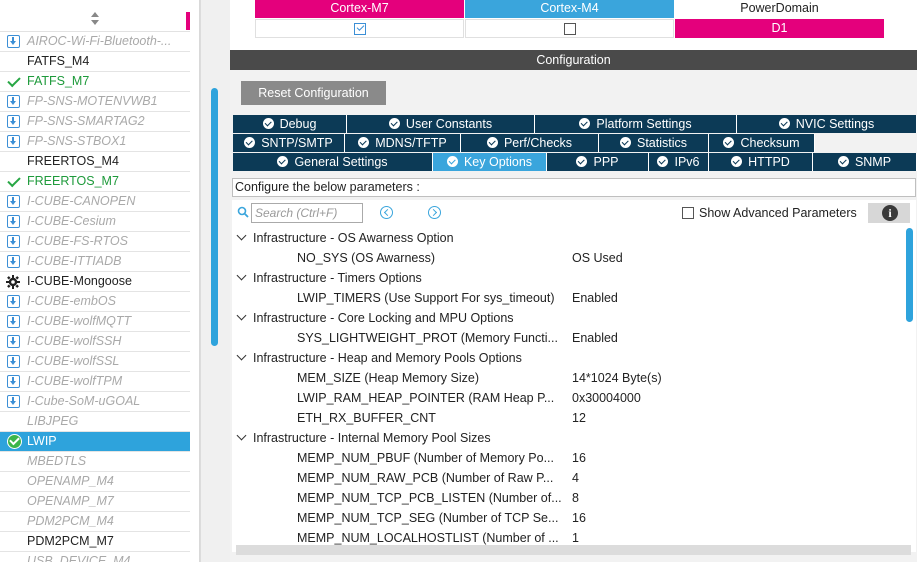 This screenshot has height=562, width=917. Describe the element at coordinates (290, 124) in the screenshot. I see `tab-debug: Debug` at that location.